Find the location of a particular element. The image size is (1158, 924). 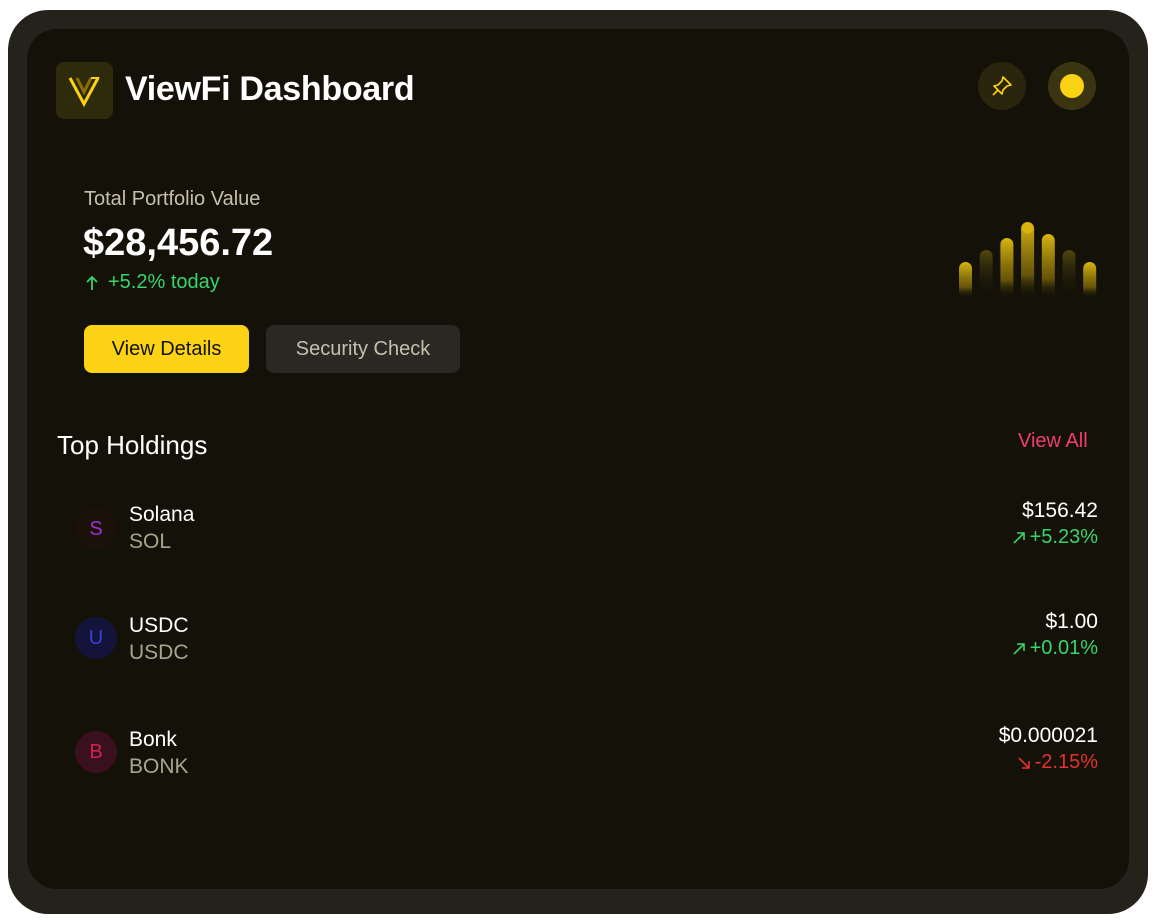

usdc-avatar: U is located at coordinates (96, 638).